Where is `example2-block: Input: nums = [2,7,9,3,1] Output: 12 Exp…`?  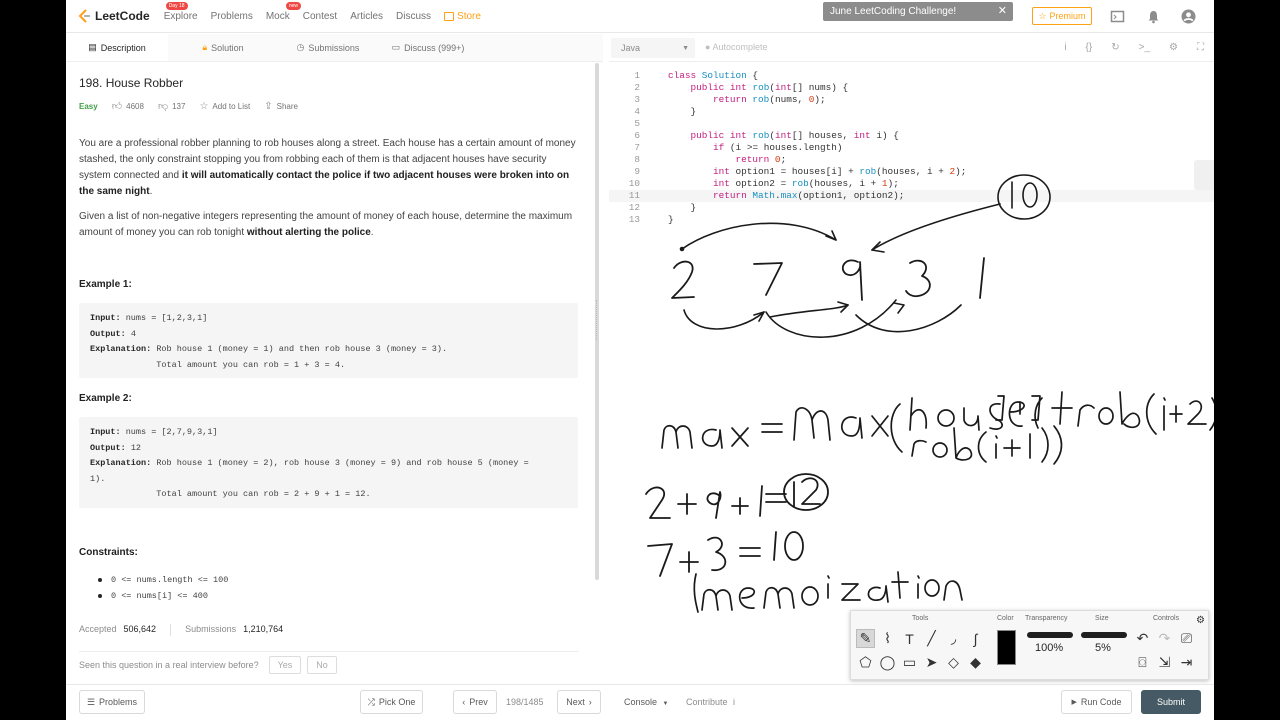
example2-block: Input: nums = [2,7,9,3,1] Output: 12 Exp… is located at coordinates (328, 462).